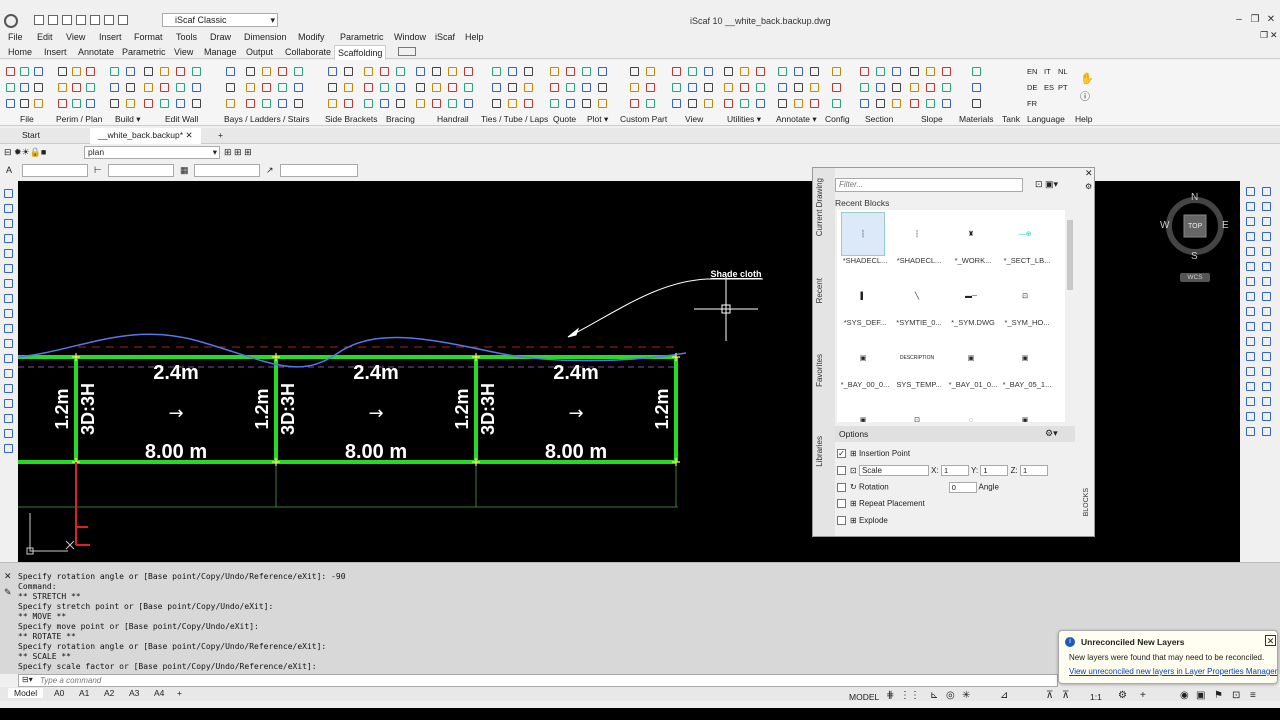  What do you see at coordinates (1051, 433) in the screenshot?
I see `options-gear-icon: ⚙▾` at bounding box center [1051, 433].